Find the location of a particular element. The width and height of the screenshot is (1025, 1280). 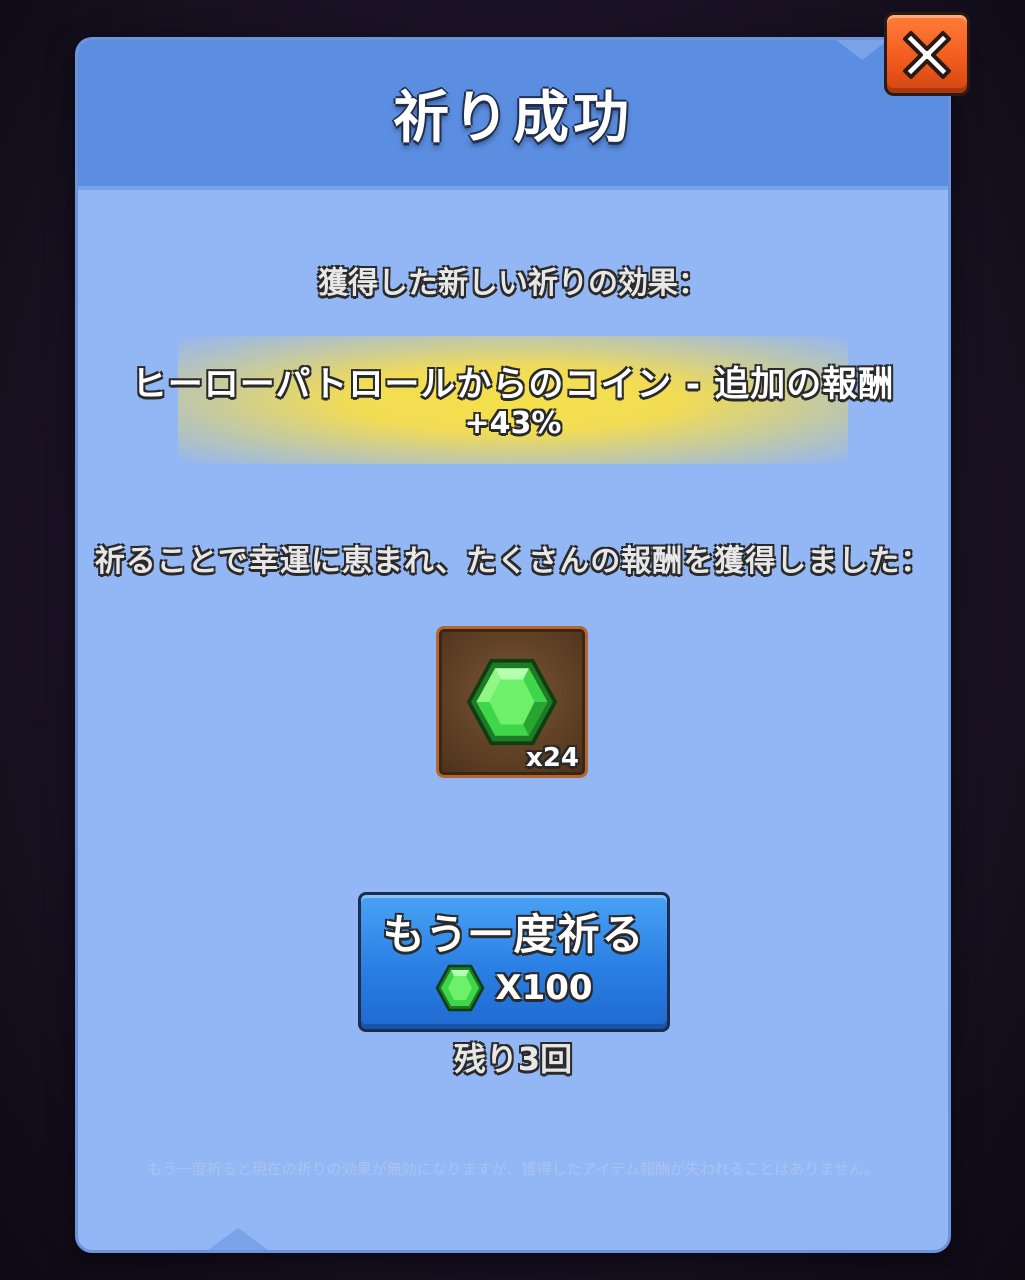

close-x-icon is located at coordinates (927, 55).